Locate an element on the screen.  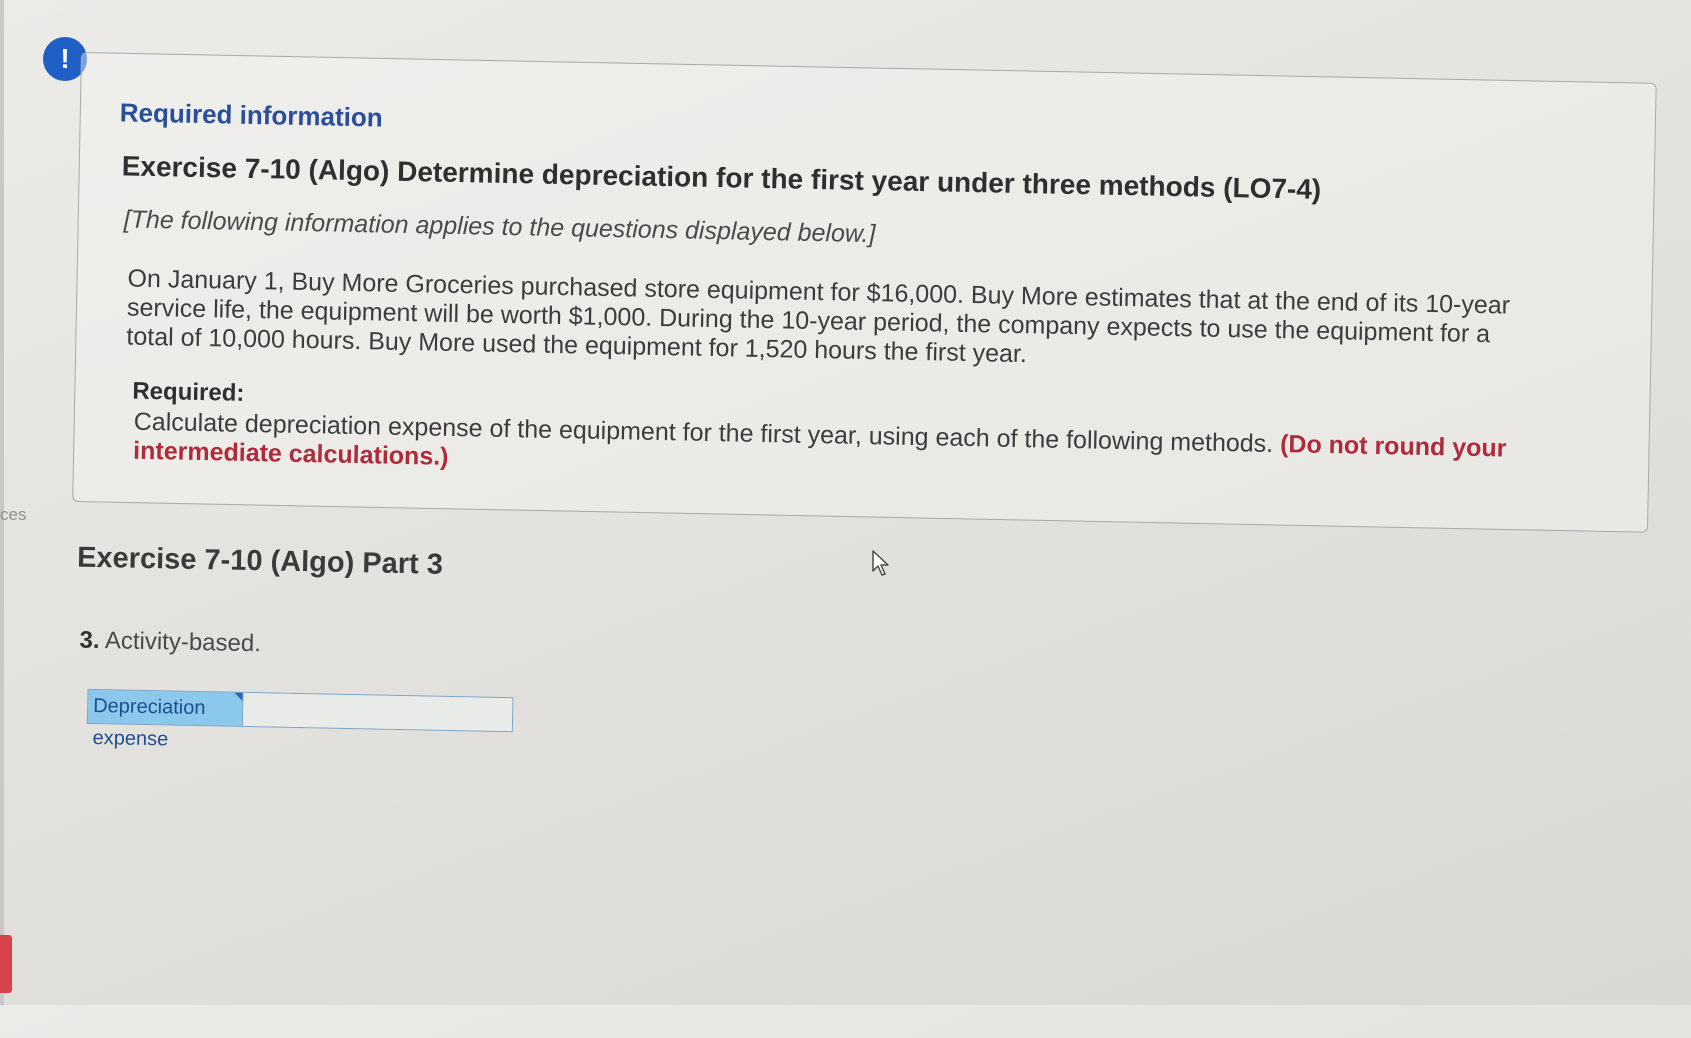
mouse-cursor-icon is located at coordinates (880, 563).